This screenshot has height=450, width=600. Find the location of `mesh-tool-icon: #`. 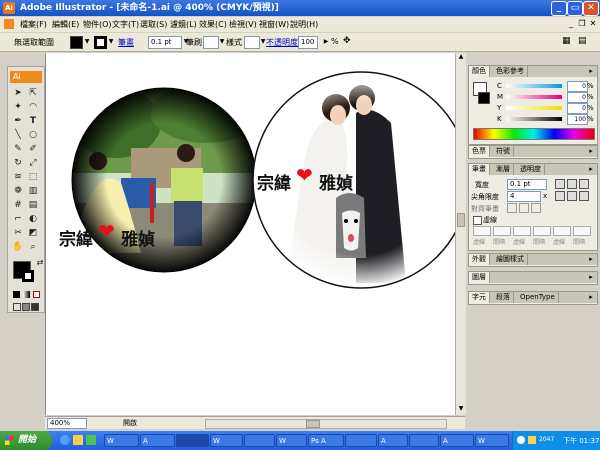

mesh-tool-icon: # is located at coordinates (18, 205).